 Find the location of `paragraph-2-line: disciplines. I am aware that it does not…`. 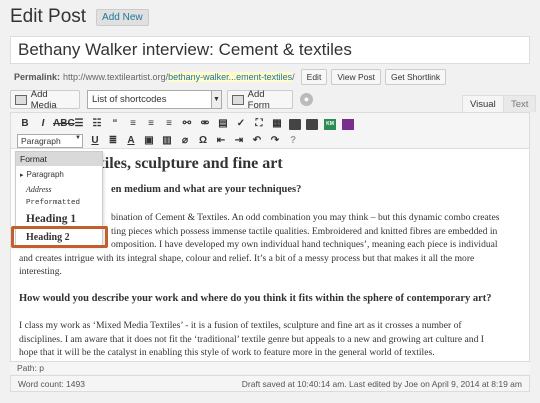

paragraph-2-line: disciplines. I am aware that it does not… is located at coordinates (251, 339).